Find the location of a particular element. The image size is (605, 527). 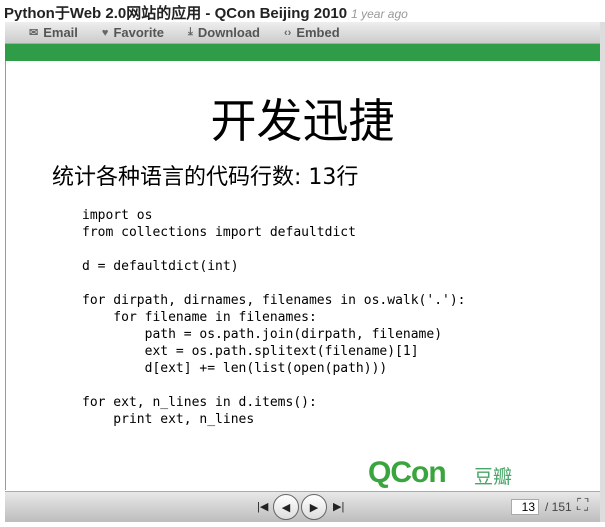

email-label: Email is located at coordinates (60, 32).